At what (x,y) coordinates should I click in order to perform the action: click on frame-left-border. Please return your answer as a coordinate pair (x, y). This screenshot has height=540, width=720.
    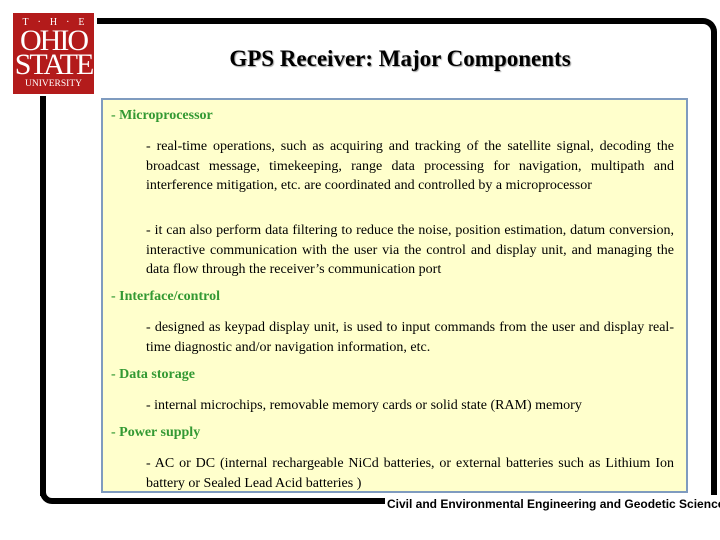
    Looking at the image, I should click on (43, 296).